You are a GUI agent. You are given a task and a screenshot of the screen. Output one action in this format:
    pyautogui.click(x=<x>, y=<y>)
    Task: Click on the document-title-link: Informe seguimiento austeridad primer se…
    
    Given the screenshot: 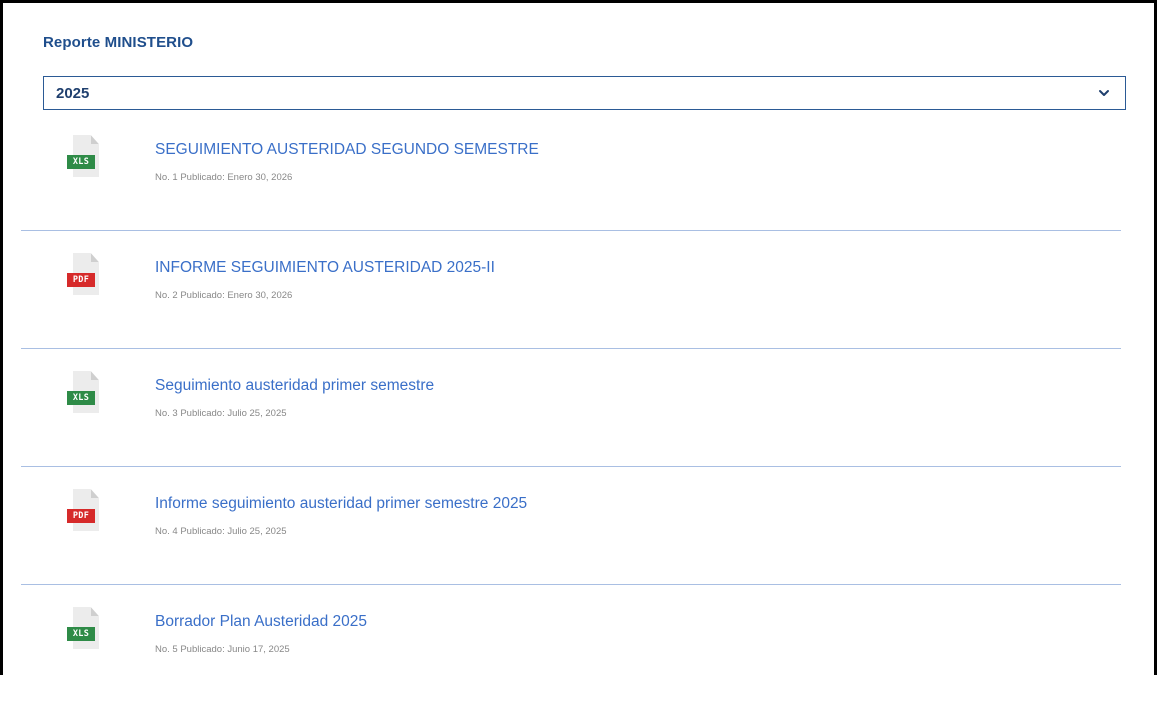 What is the action you would take?
    pyautogui.click(x=341, y=504)
    